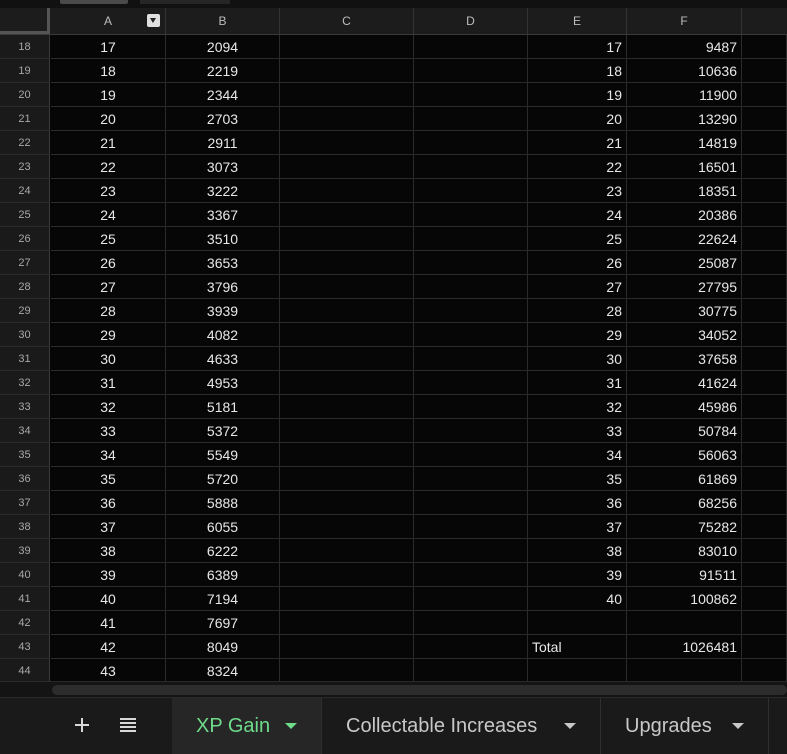 Image resolution: width=787 pixels, height=754 pixels. Describe the element at coordinates (223, 287) in the screenshot. I see `cell-b: 3796` at that location.